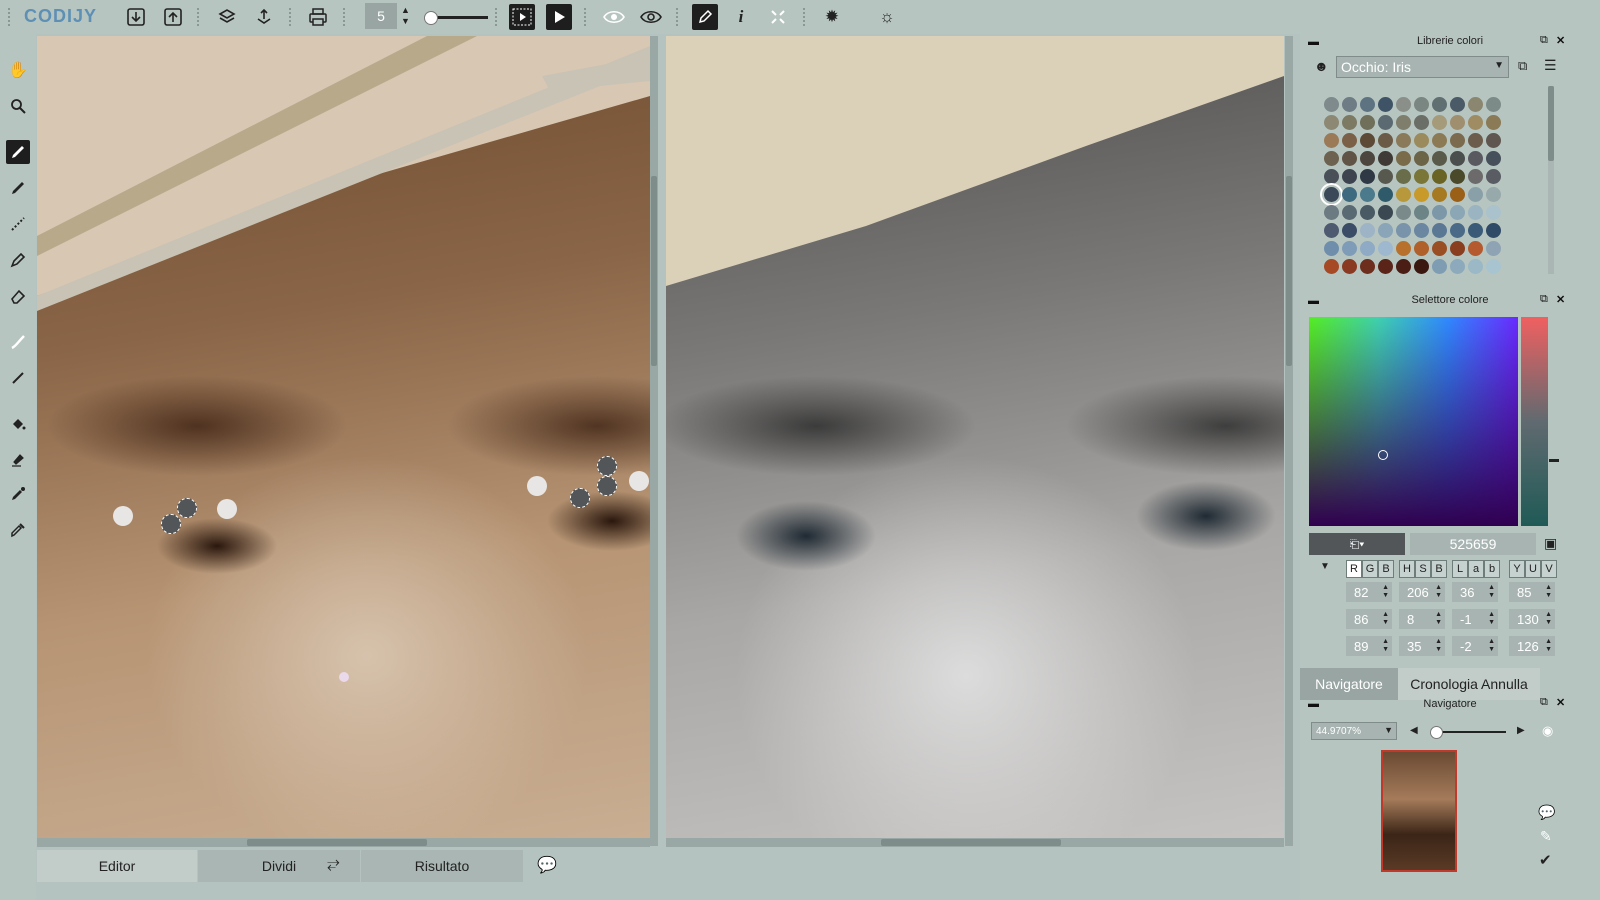 This screenshot has width=1600, height=900. I want to click on undock-icon: ⧉, so click(1544, 702).